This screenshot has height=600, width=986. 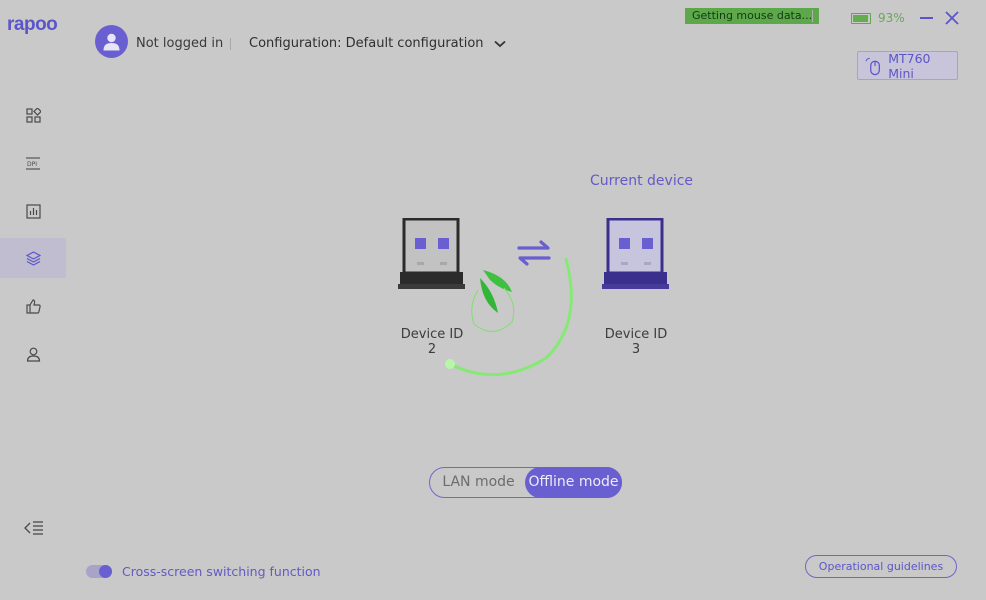 I want to click on header-divider, so click(x=230, y=44).